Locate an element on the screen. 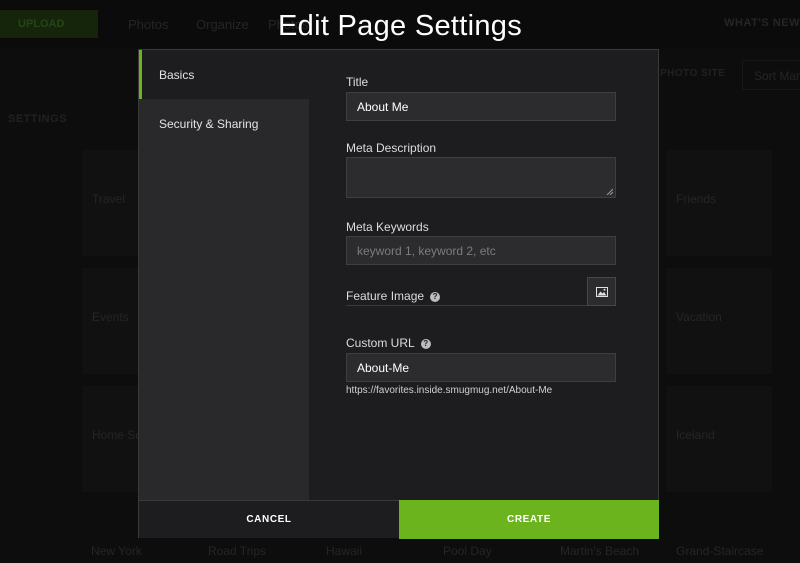 The width and height of the screenshot is (800, 563). title-input is located at coordinates (481, 106).